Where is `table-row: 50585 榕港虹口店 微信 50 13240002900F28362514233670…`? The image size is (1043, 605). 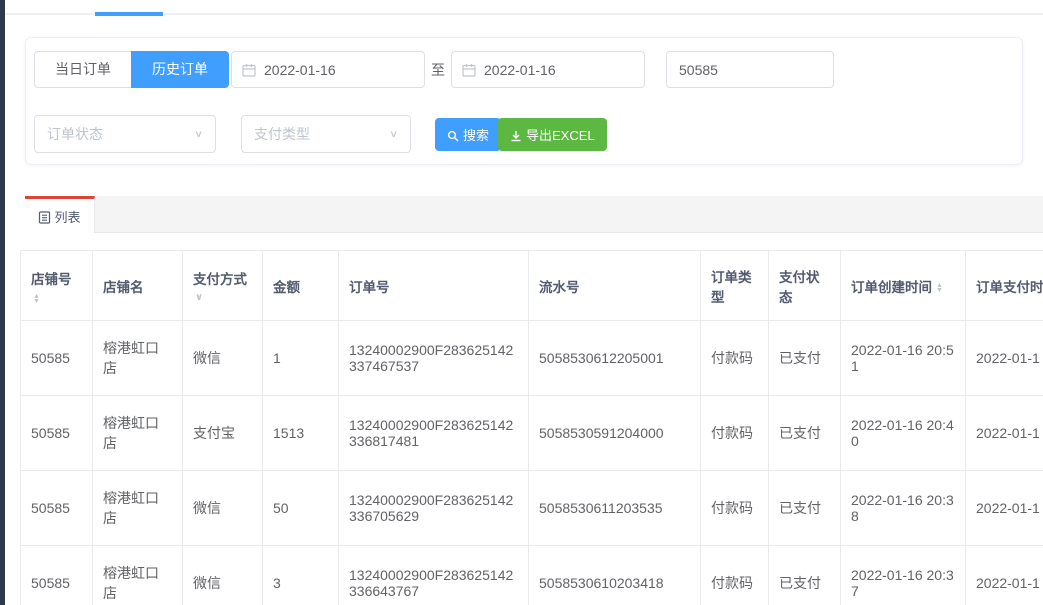
table-row: 50585 榕港虹口店 微信 50 13240002900F28362514233670… is located at coordinates (531, 508).